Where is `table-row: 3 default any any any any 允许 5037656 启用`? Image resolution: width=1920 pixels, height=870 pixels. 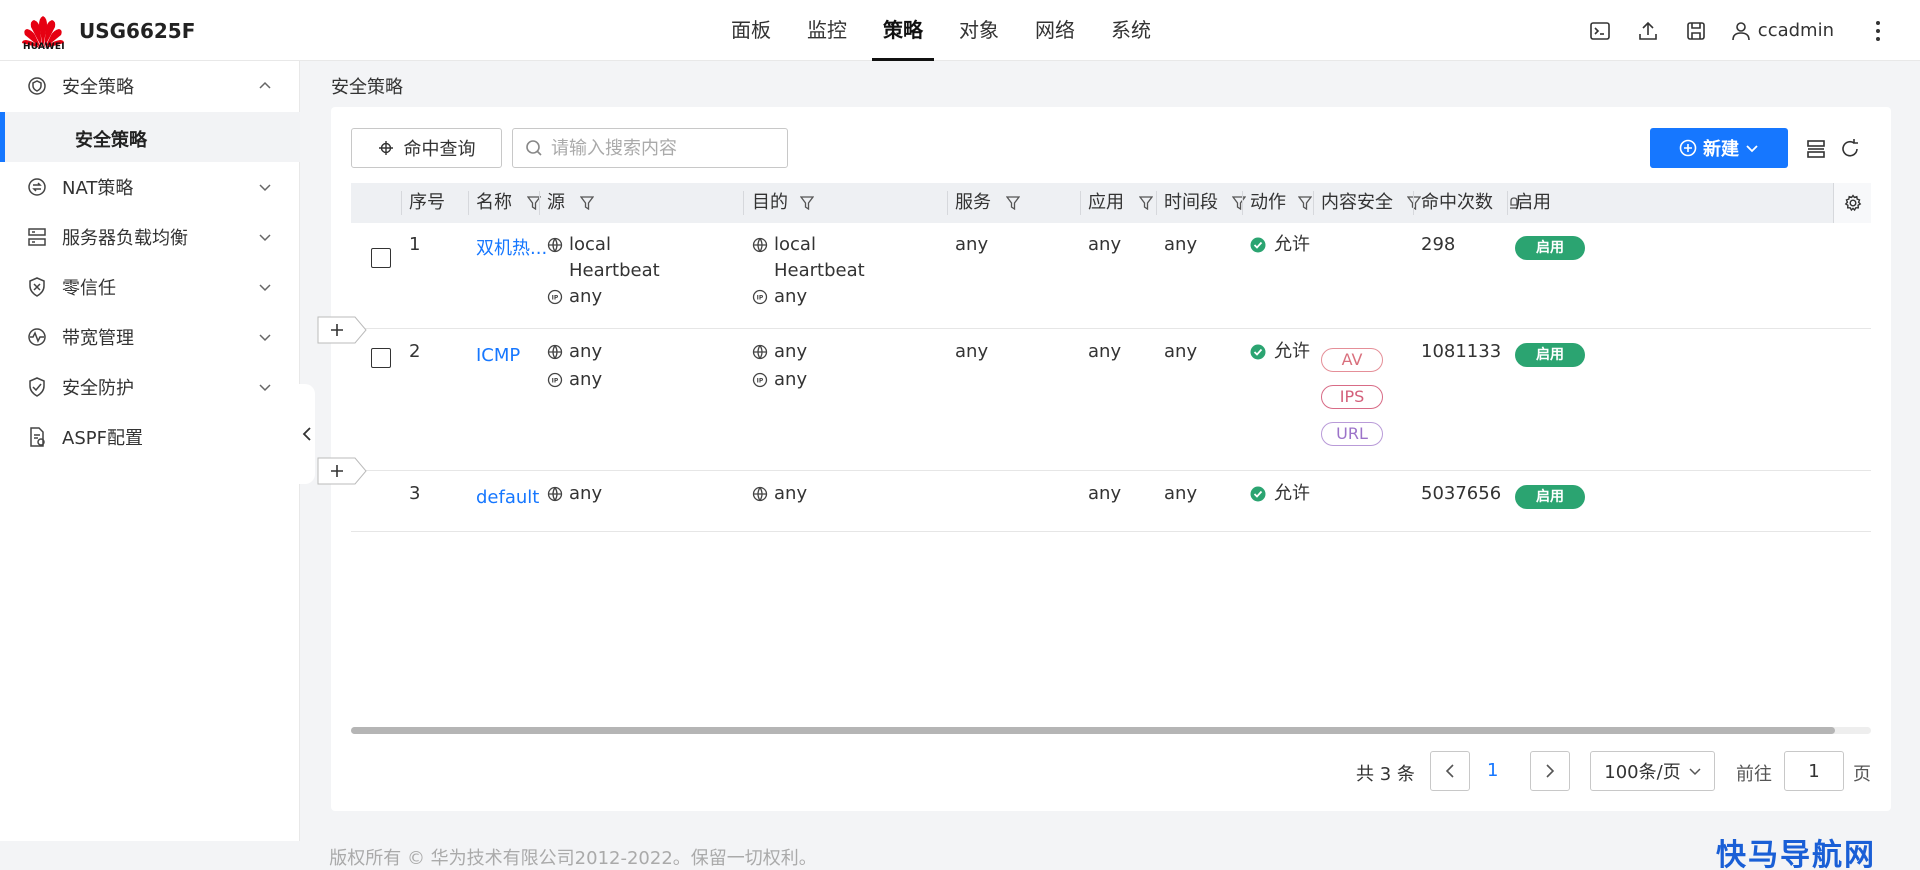
table-row: 3 default any any any any 允许 5037656 启用 is located at coordinates (1111, 502).